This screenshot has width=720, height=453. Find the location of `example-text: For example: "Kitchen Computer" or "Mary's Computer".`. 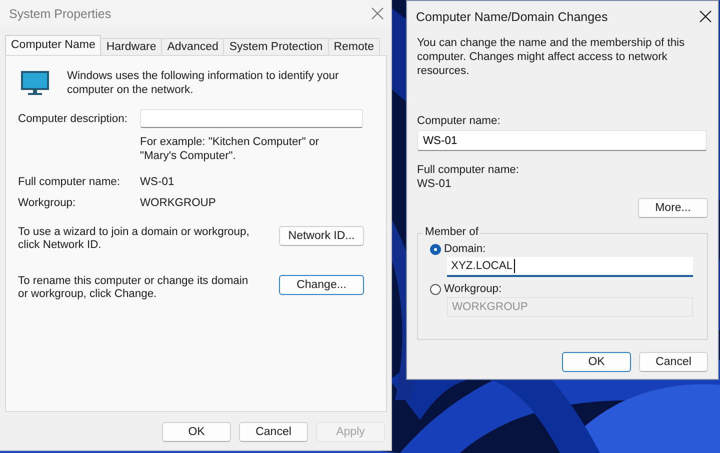

example-text: For example: "Kitchen Computer" or "Mary's Computer". is located at coordinates (230, 149).